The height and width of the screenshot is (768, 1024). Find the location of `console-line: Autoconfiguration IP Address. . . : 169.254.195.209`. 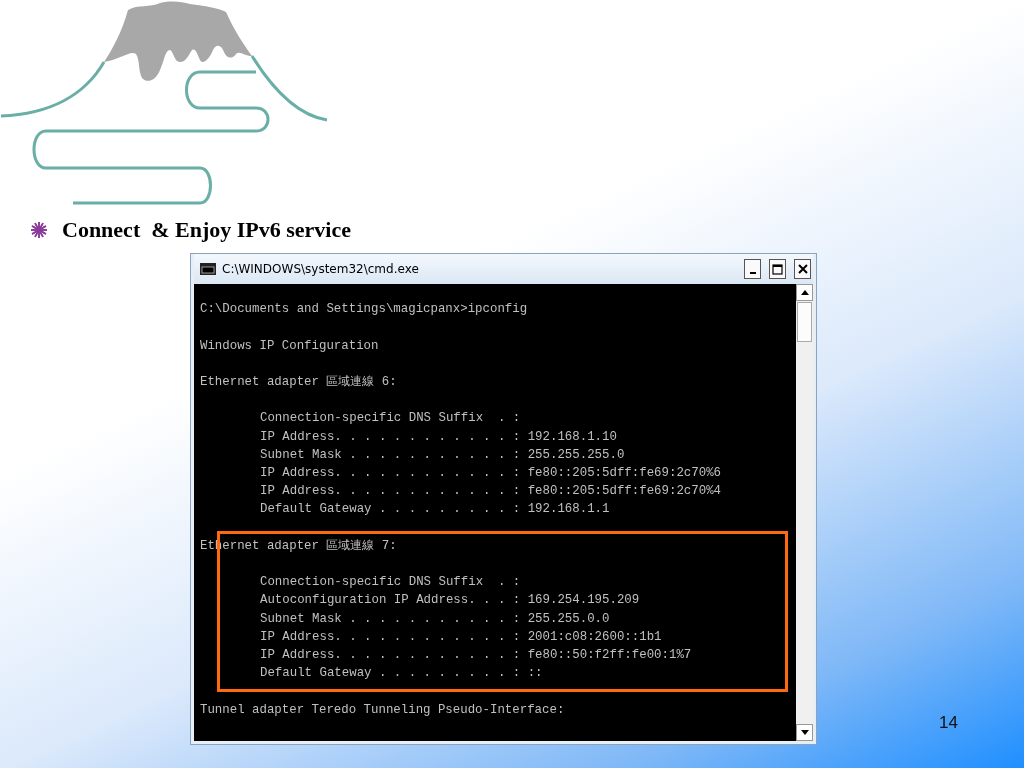

console-line: Autoconfiguration IP Address. . . : 169.254.195.209 is located at coordinates (449, 601).